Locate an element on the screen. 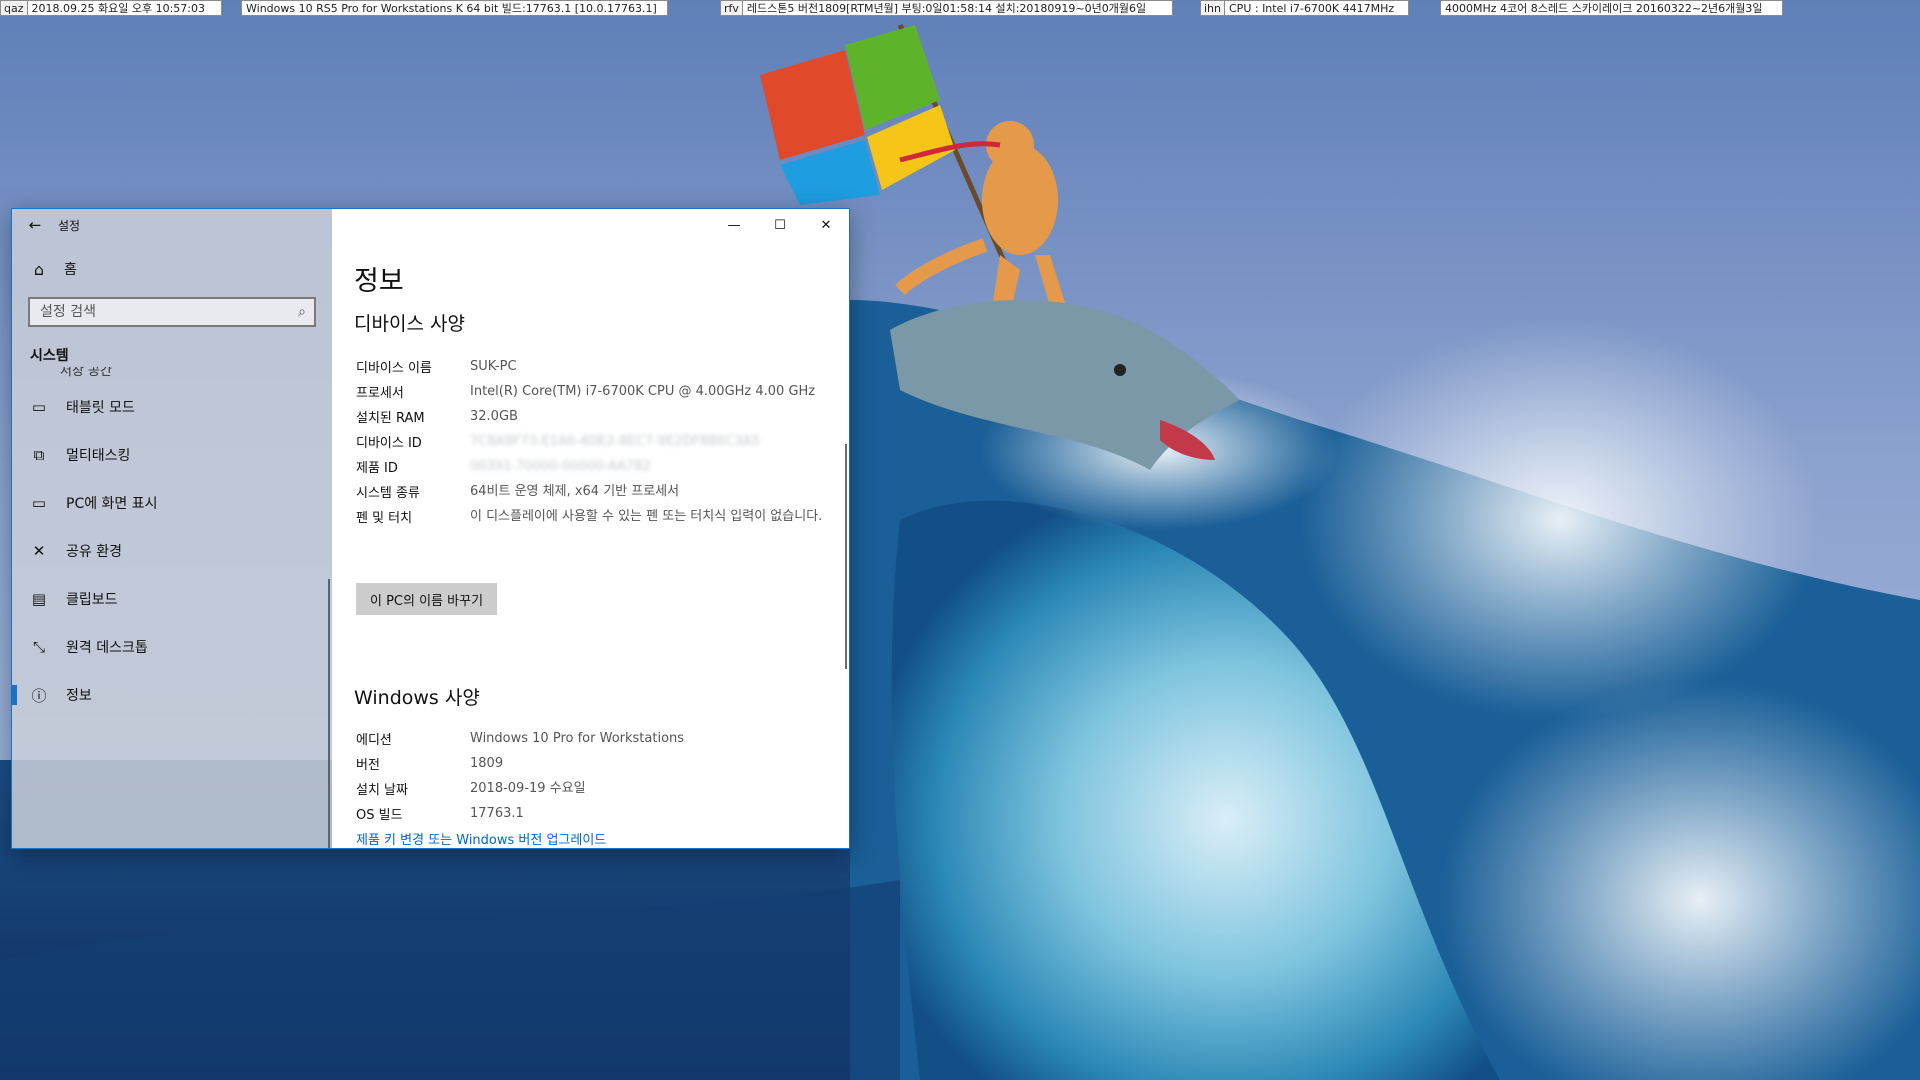 This screenshot has width=1920, height=1080. spec-value: 이 디스플레이에 사용할 수 있는 펜 또는 터치식 입력이 없습니다. is located at coordinates (648, 516).